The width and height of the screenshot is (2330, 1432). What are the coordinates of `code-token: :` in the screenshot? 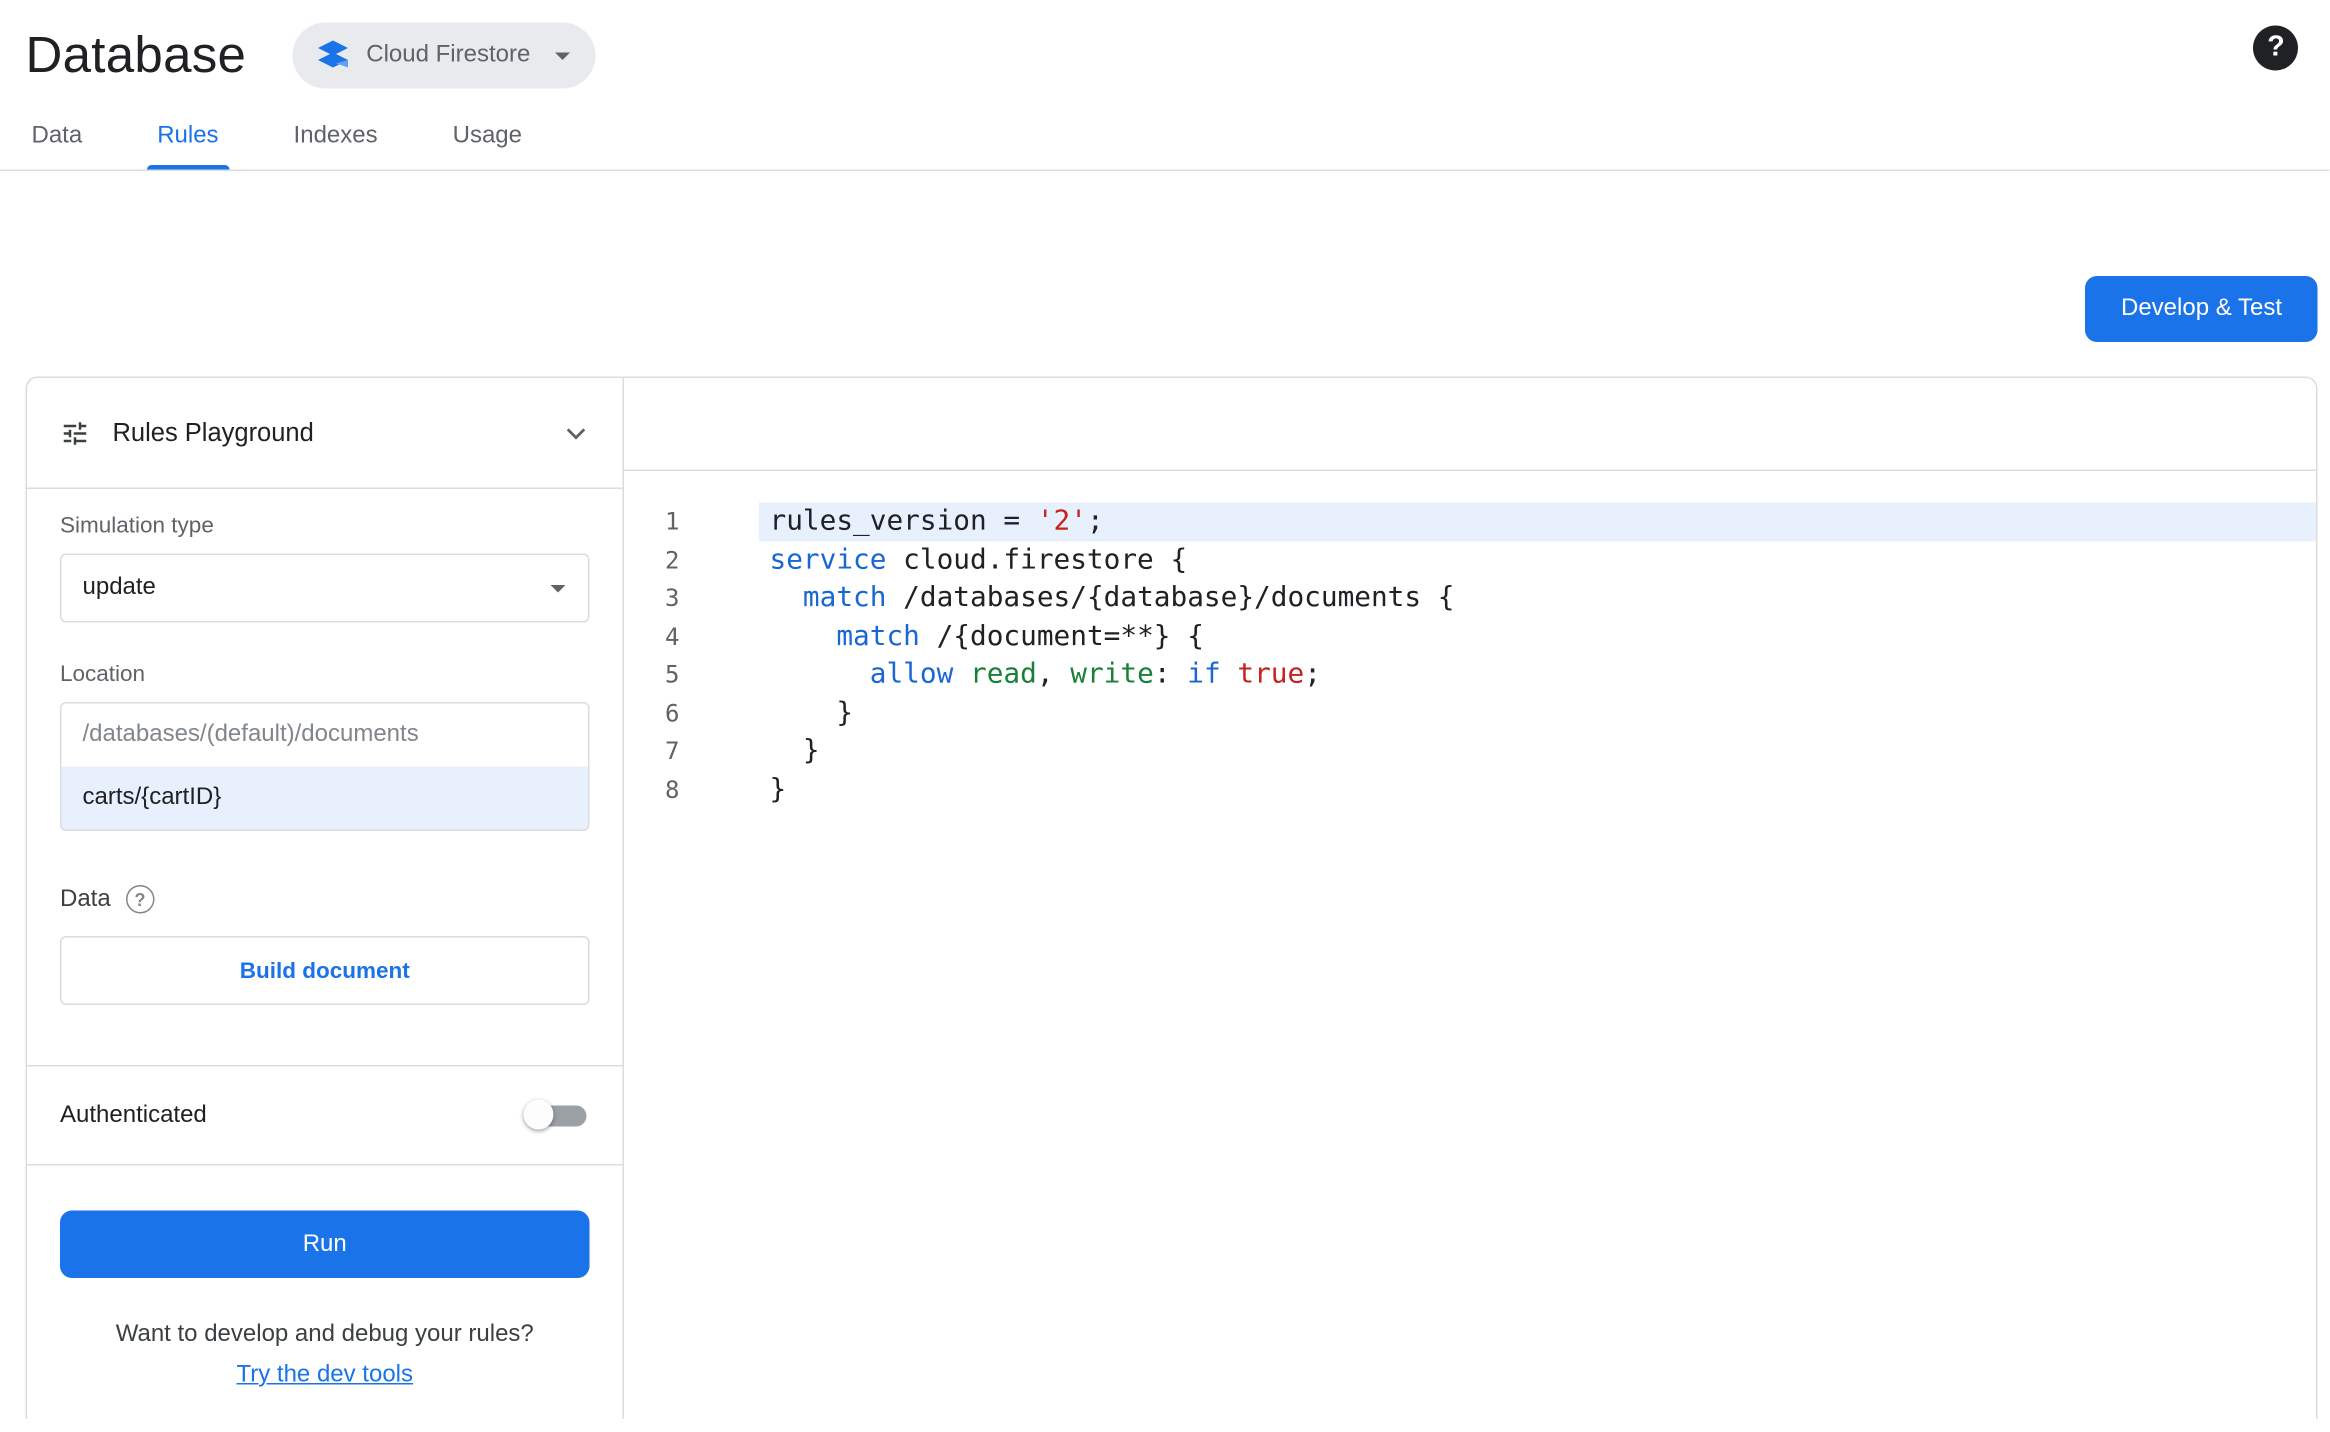 It's located at (1170, 674).